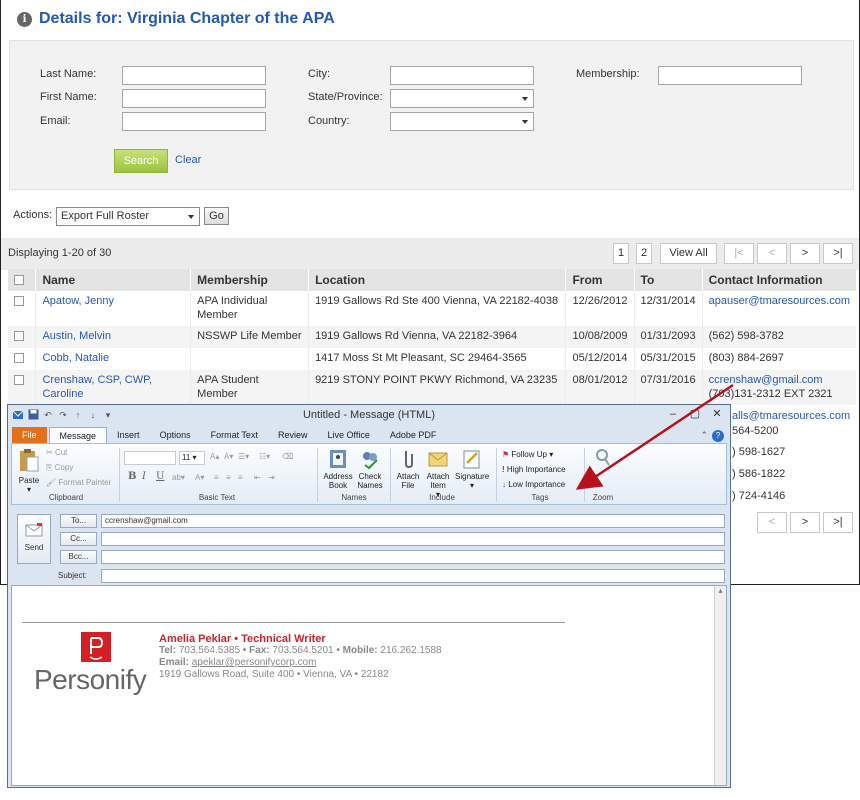 Image resolution: width=860 pixels, height=800 pixels. Describe the element at coordinates (234, 435) in the screenshot. I see `tab-format-text: Format Text` at that location.